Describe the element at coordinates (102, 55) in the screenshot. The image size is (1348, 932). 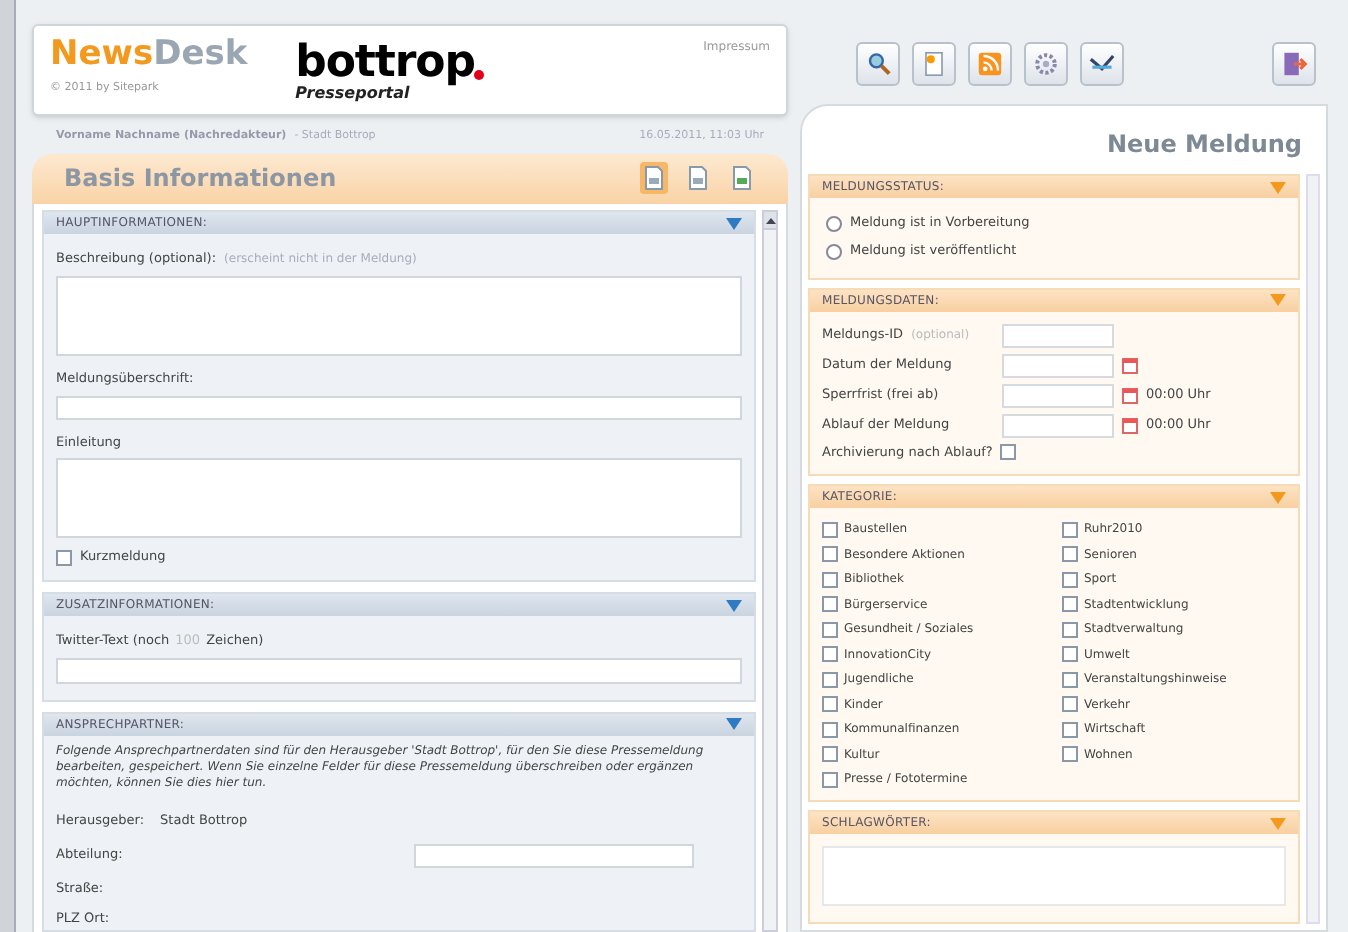
I see `brand-news: News` at that location.